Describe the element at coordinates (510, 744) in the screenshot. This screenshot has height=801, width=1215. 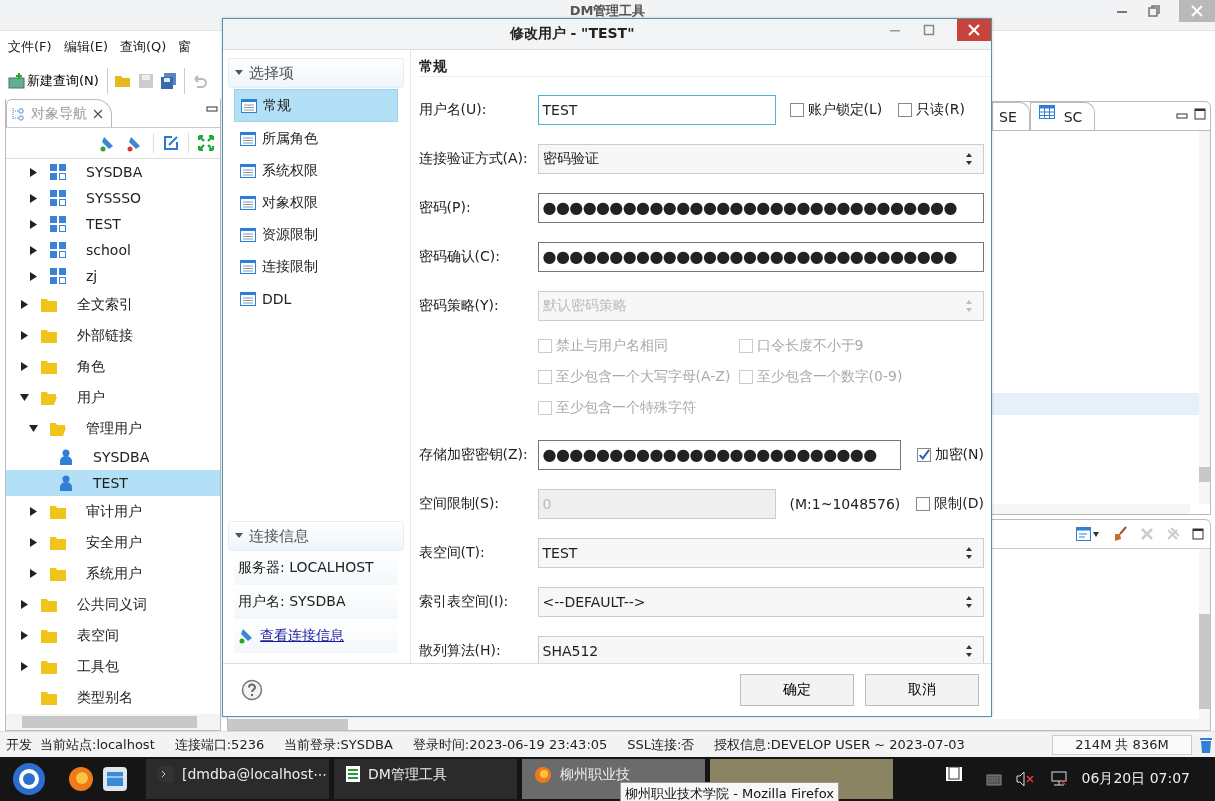
I see `status-text: 登录时间:2023-06-19 23:43:05` at that location.